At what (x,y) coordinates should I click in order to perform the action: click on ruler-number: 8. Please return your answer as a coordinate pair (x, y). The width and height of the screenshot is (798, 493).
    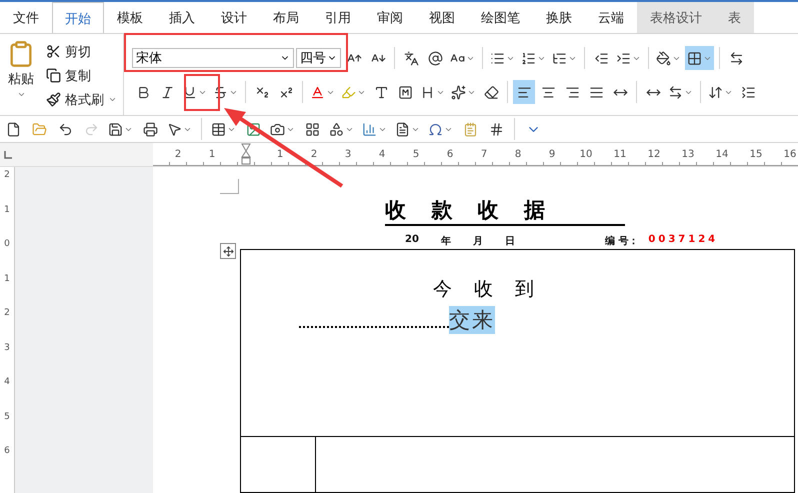
    Looking at the image, I should click on (518, 154).